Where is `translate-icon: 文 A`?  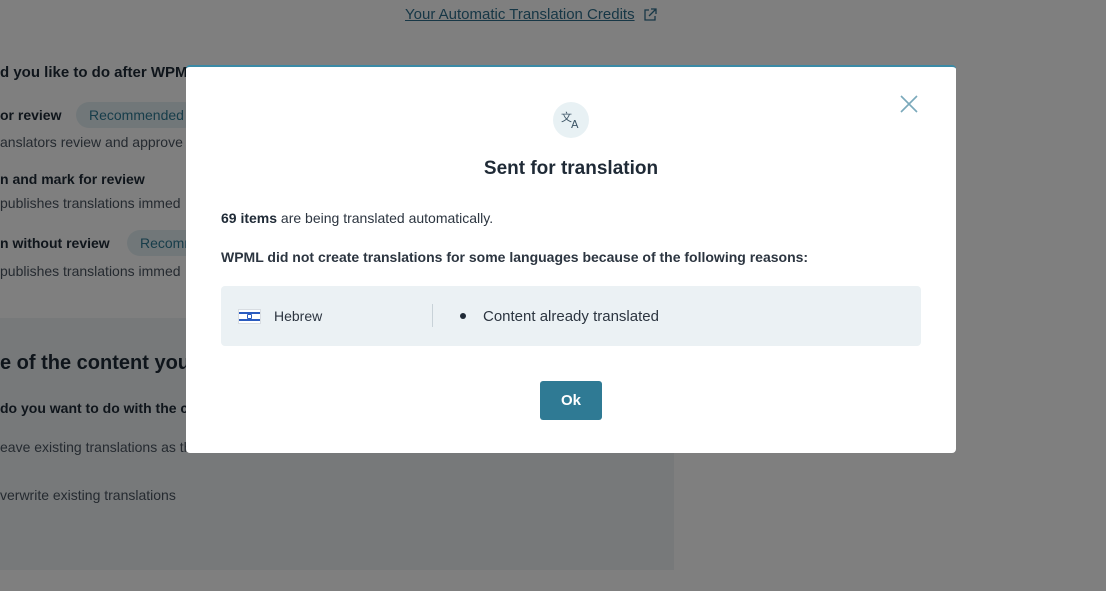 translate-icon: 文 A is located at coordinates (571, 120).